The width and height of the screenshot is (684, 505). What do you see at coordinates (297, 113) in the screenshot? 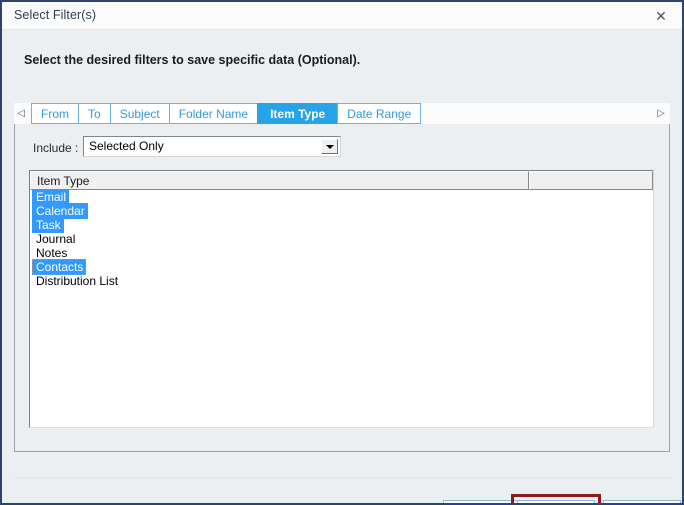
I see `tab-item-type: Item Type` at bounding box center [297, 113].